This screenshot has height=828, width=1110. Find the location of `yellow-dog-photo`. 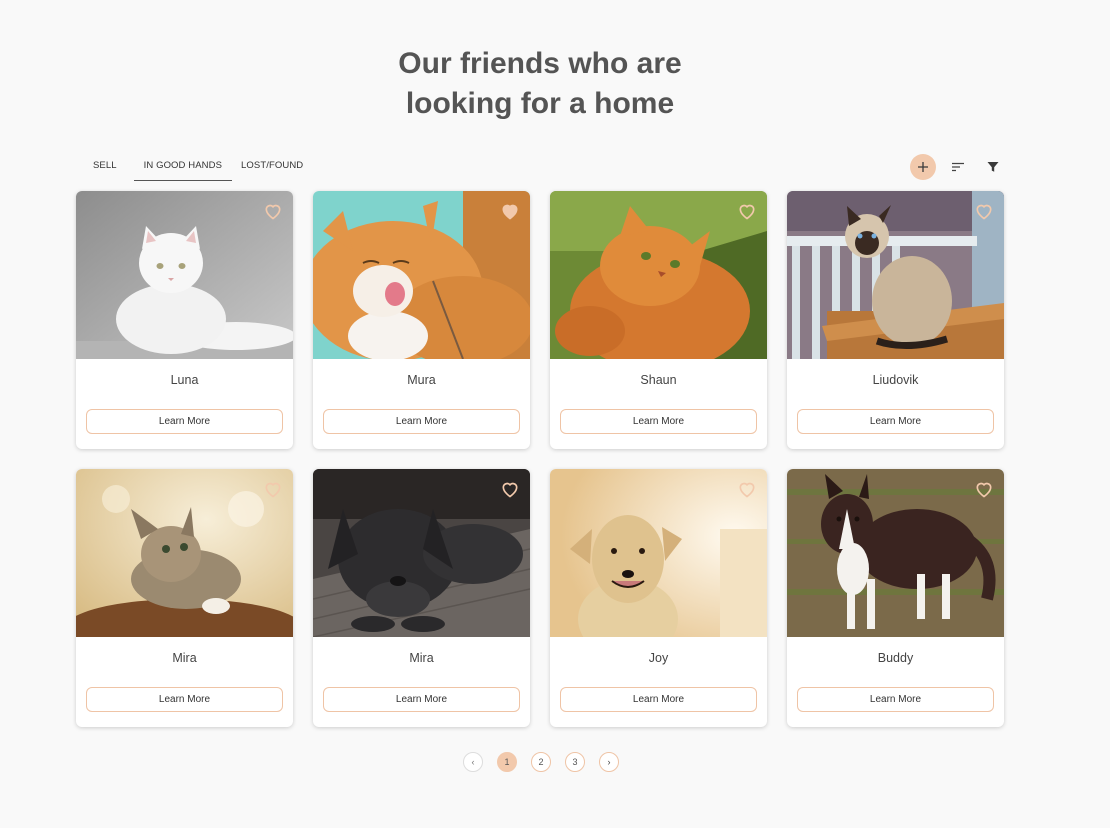

yellow-dog-photo is located at coordinates (658, 553).